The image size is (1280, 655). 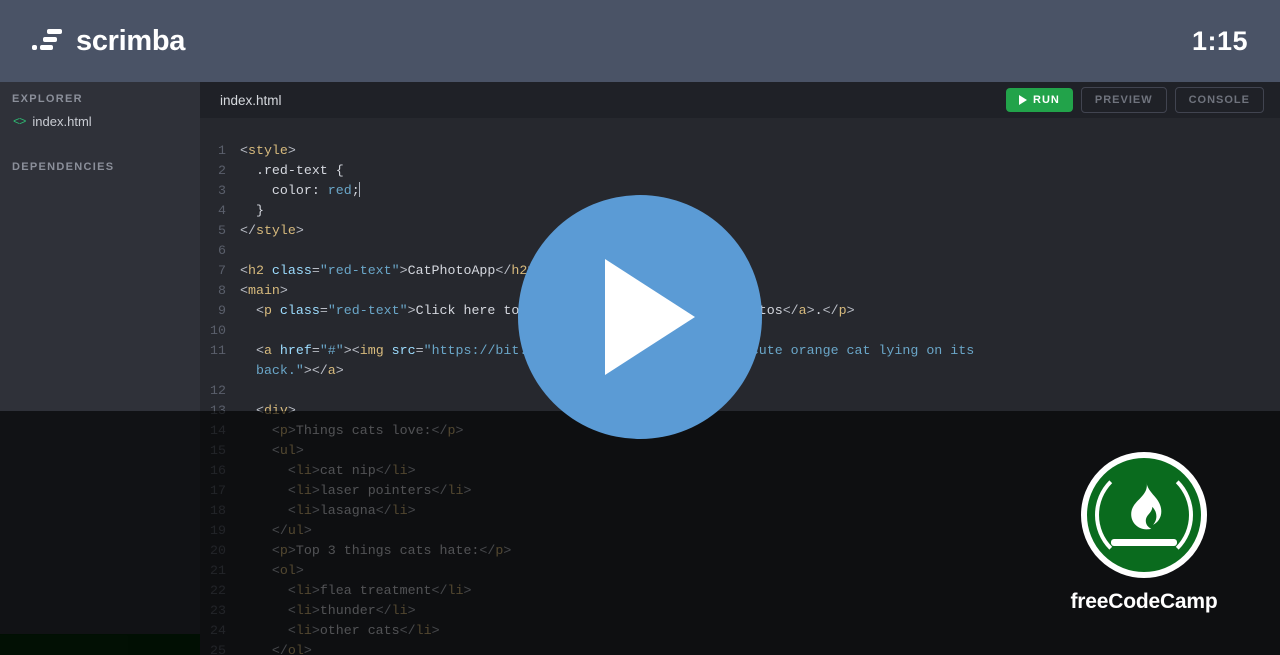 What do you see at coordinates (222, 190) in the screenshot?
I see `line-number: 3` at bounding box center [222, 190].